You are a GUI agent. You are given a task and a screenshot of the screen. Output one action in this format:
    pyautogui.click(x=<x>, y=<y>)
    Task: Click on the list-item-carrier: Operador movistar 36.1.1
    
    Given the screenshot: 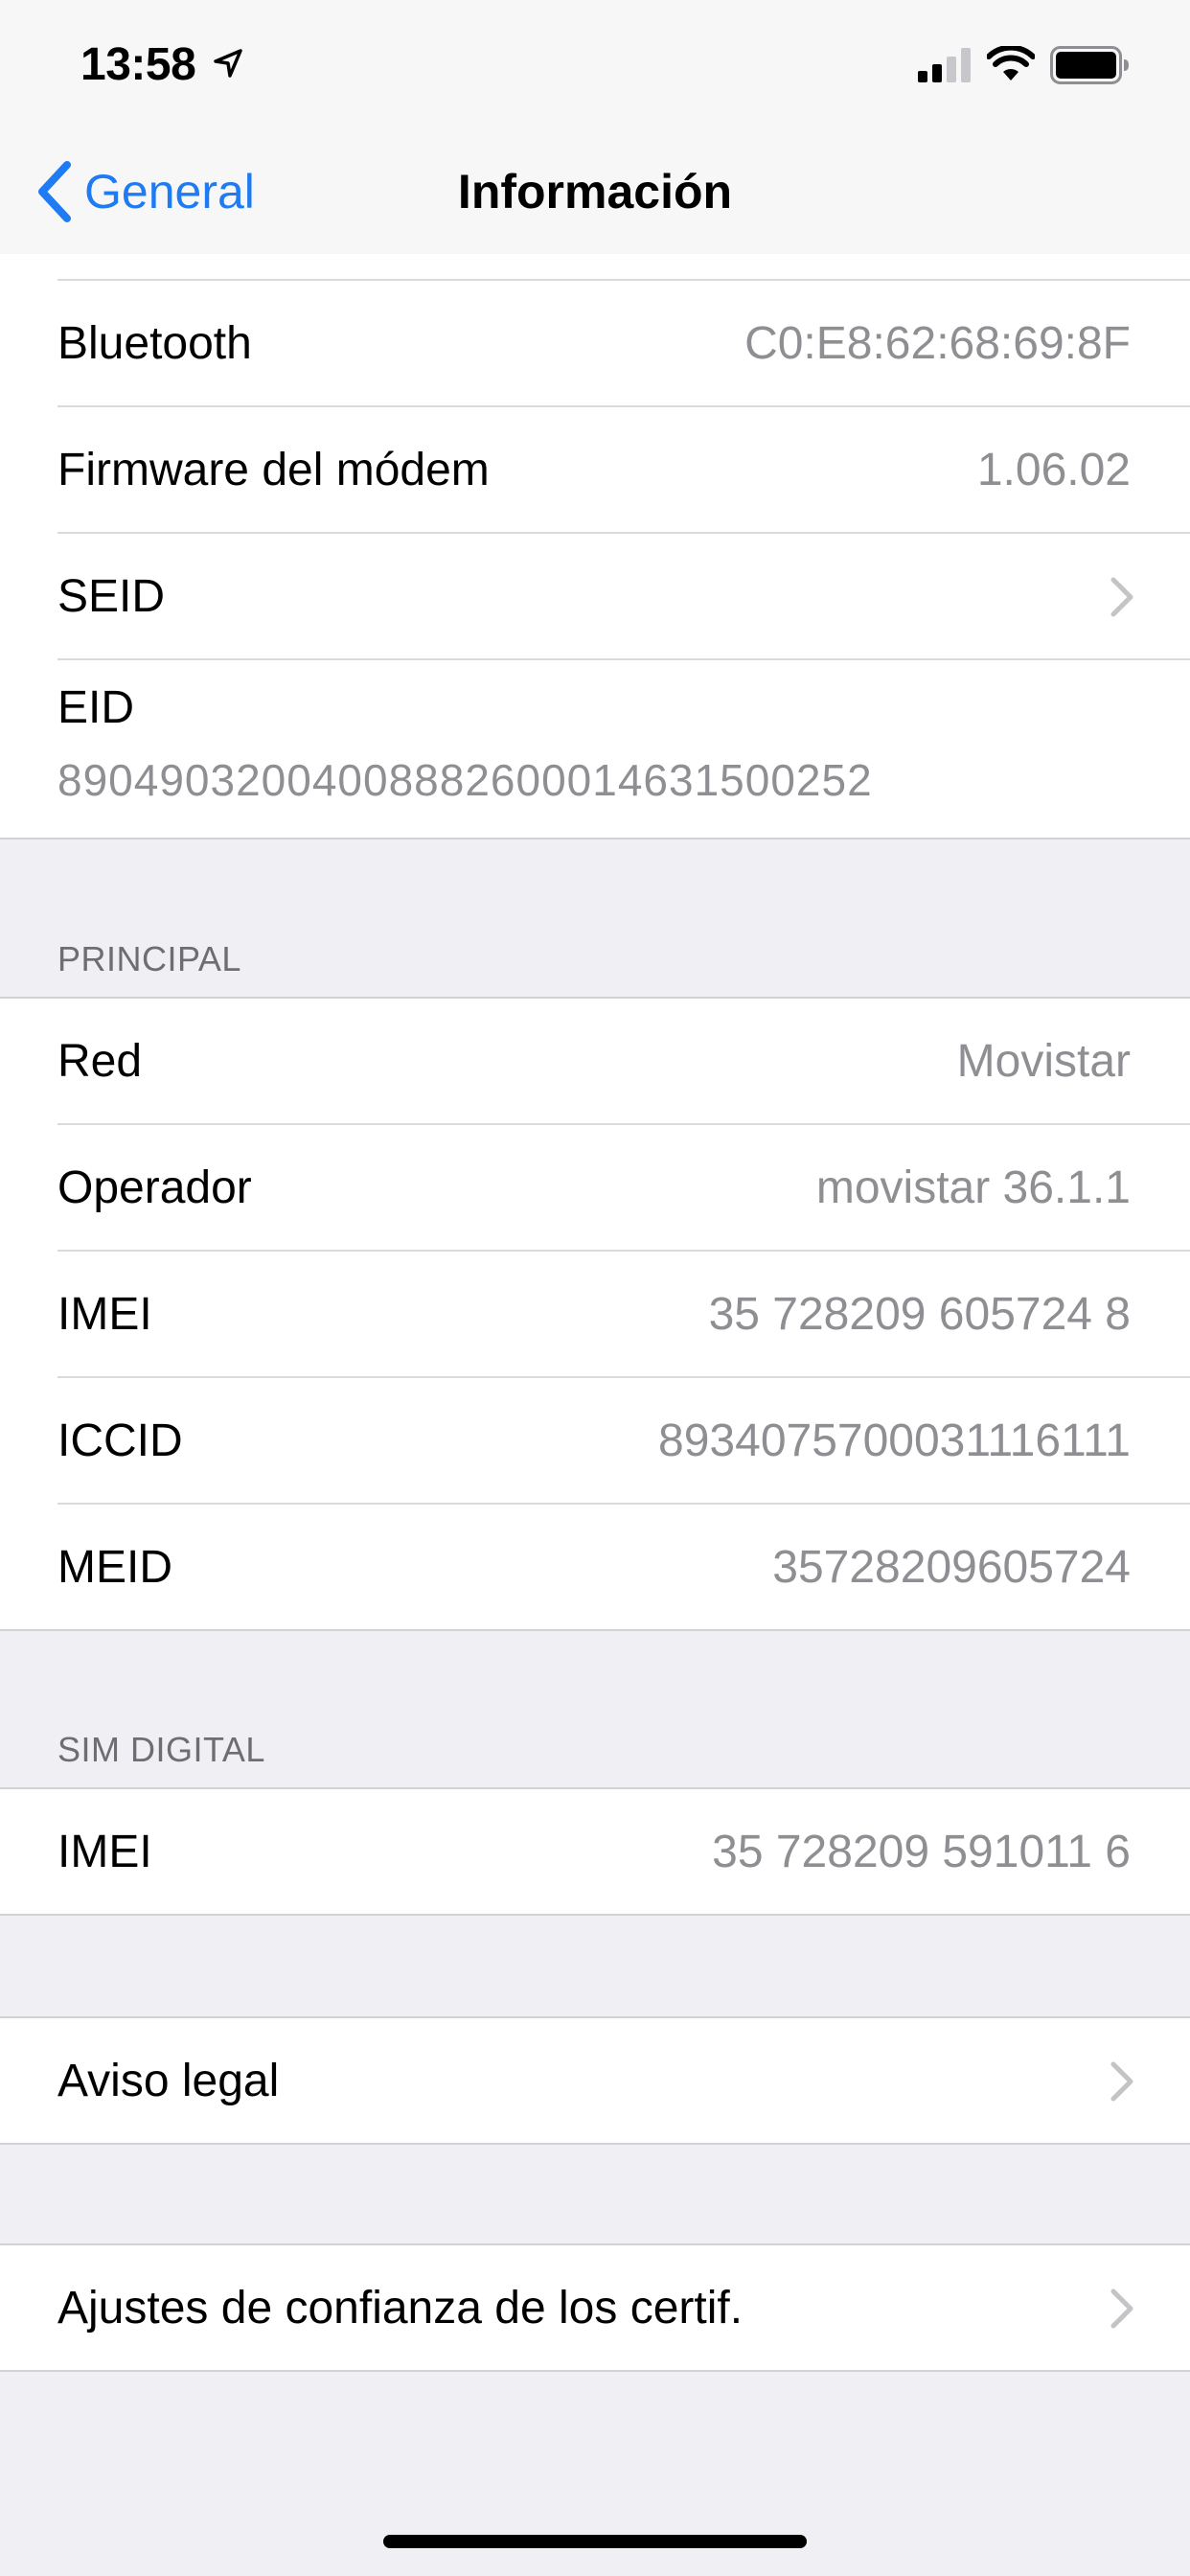 What is the action you would take?
    pyautogui.click(x=595, y=1188)
    